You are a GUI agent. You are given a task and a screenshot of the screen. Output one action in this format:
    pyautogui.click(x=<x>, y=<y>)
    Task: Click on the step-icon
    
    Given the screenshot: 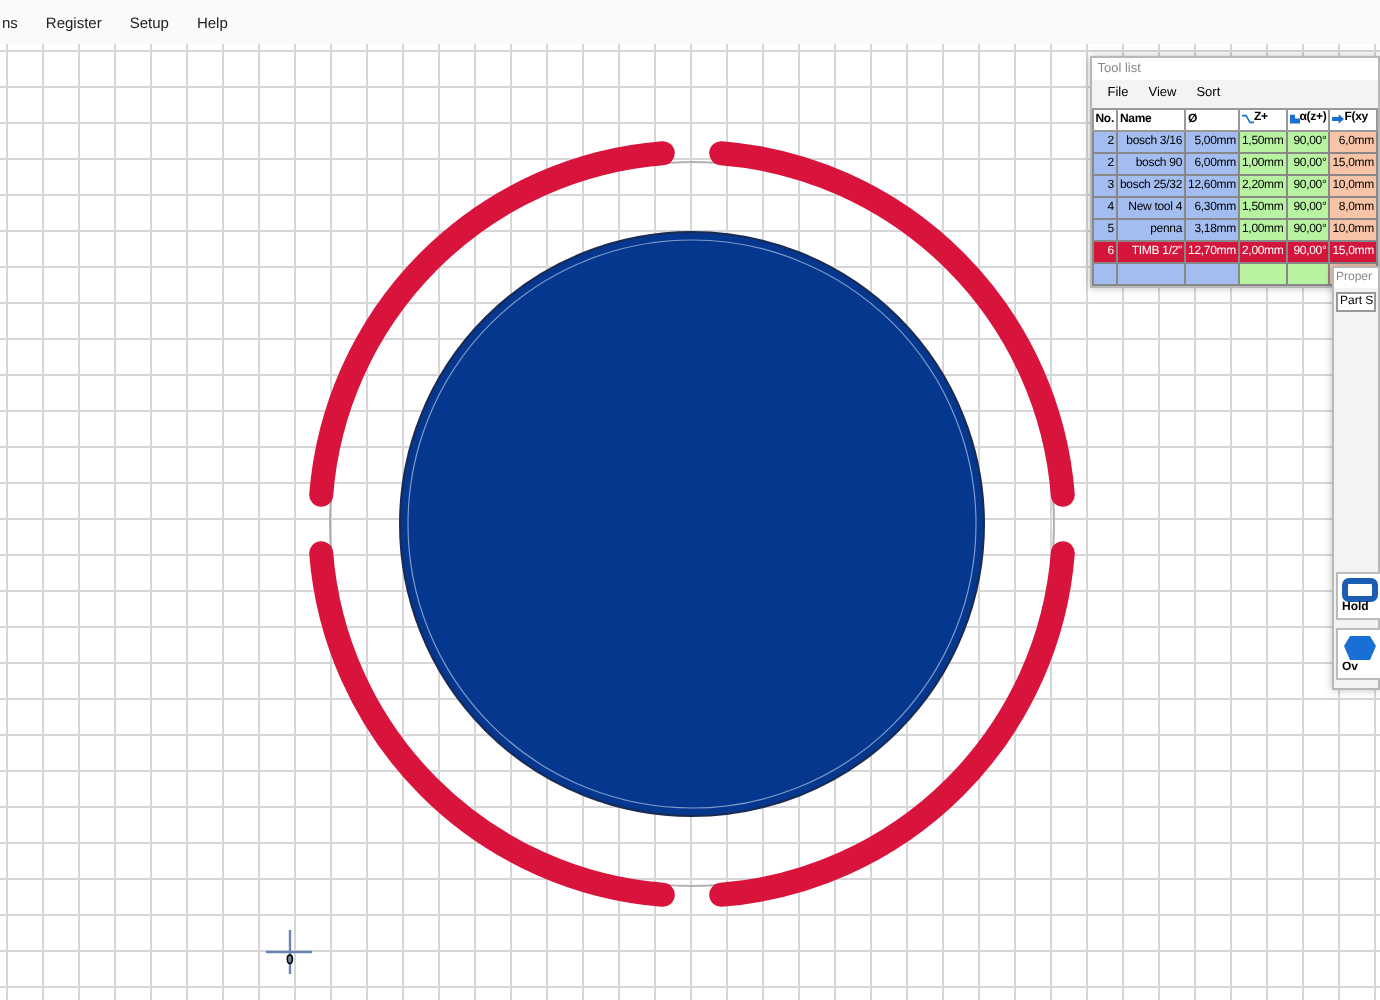 What is the action you would take?
    pyautogui.click(x=1247, y=118)
    